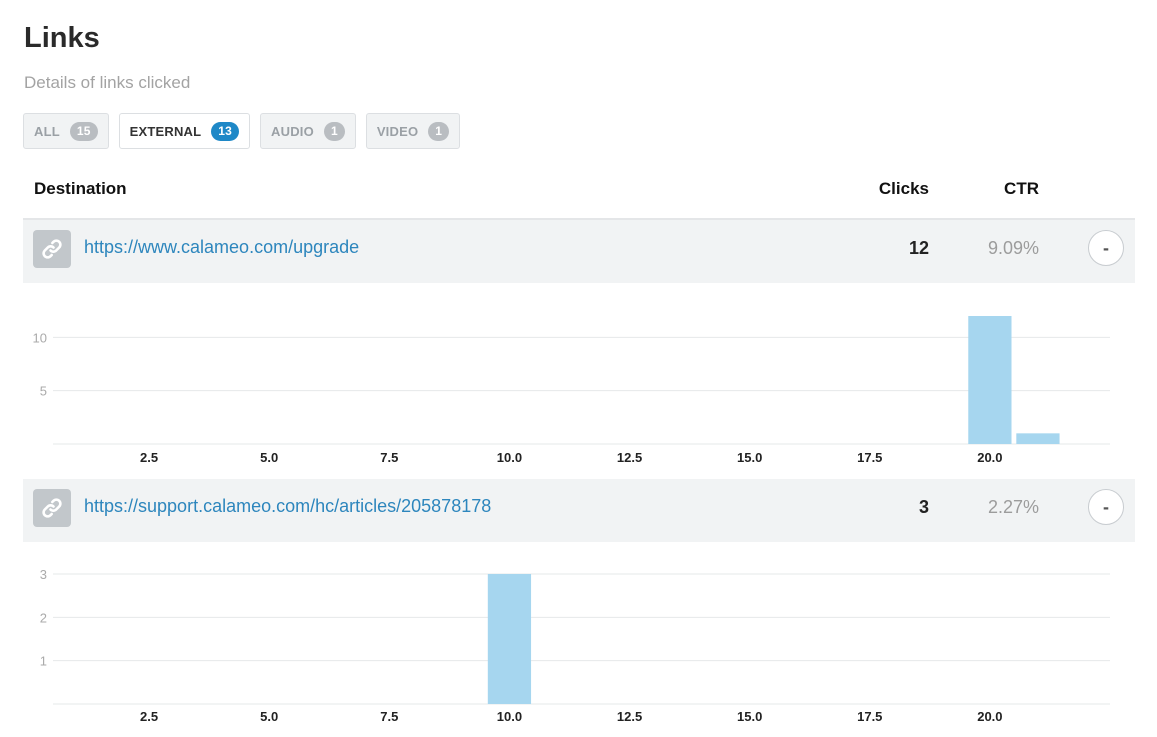 This screenshot has height=737, width=1157. What do you see at coordinates (80, 188) in the screenshot?
I see `column-header-destination: Destination` at bounding box center [80, 188].